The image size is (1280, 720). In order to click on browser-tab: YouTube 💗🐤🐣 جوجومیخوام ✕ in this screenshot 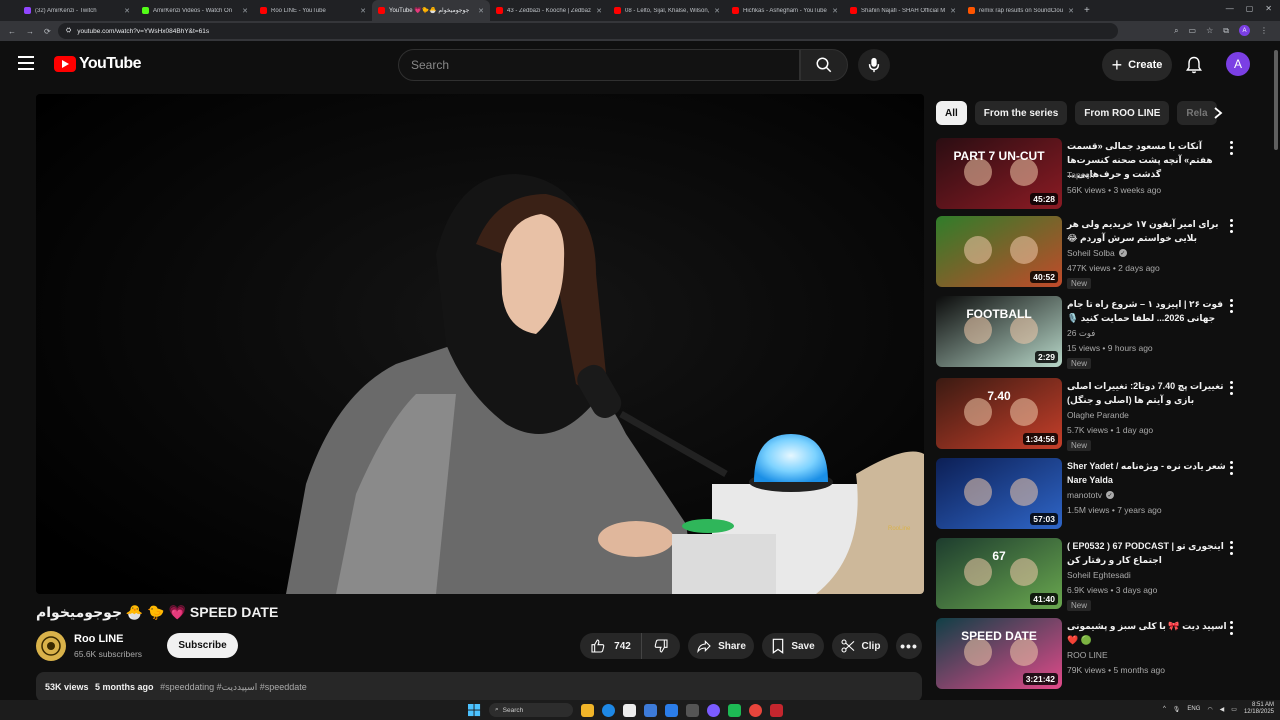, I will do `click(431, 10)`.